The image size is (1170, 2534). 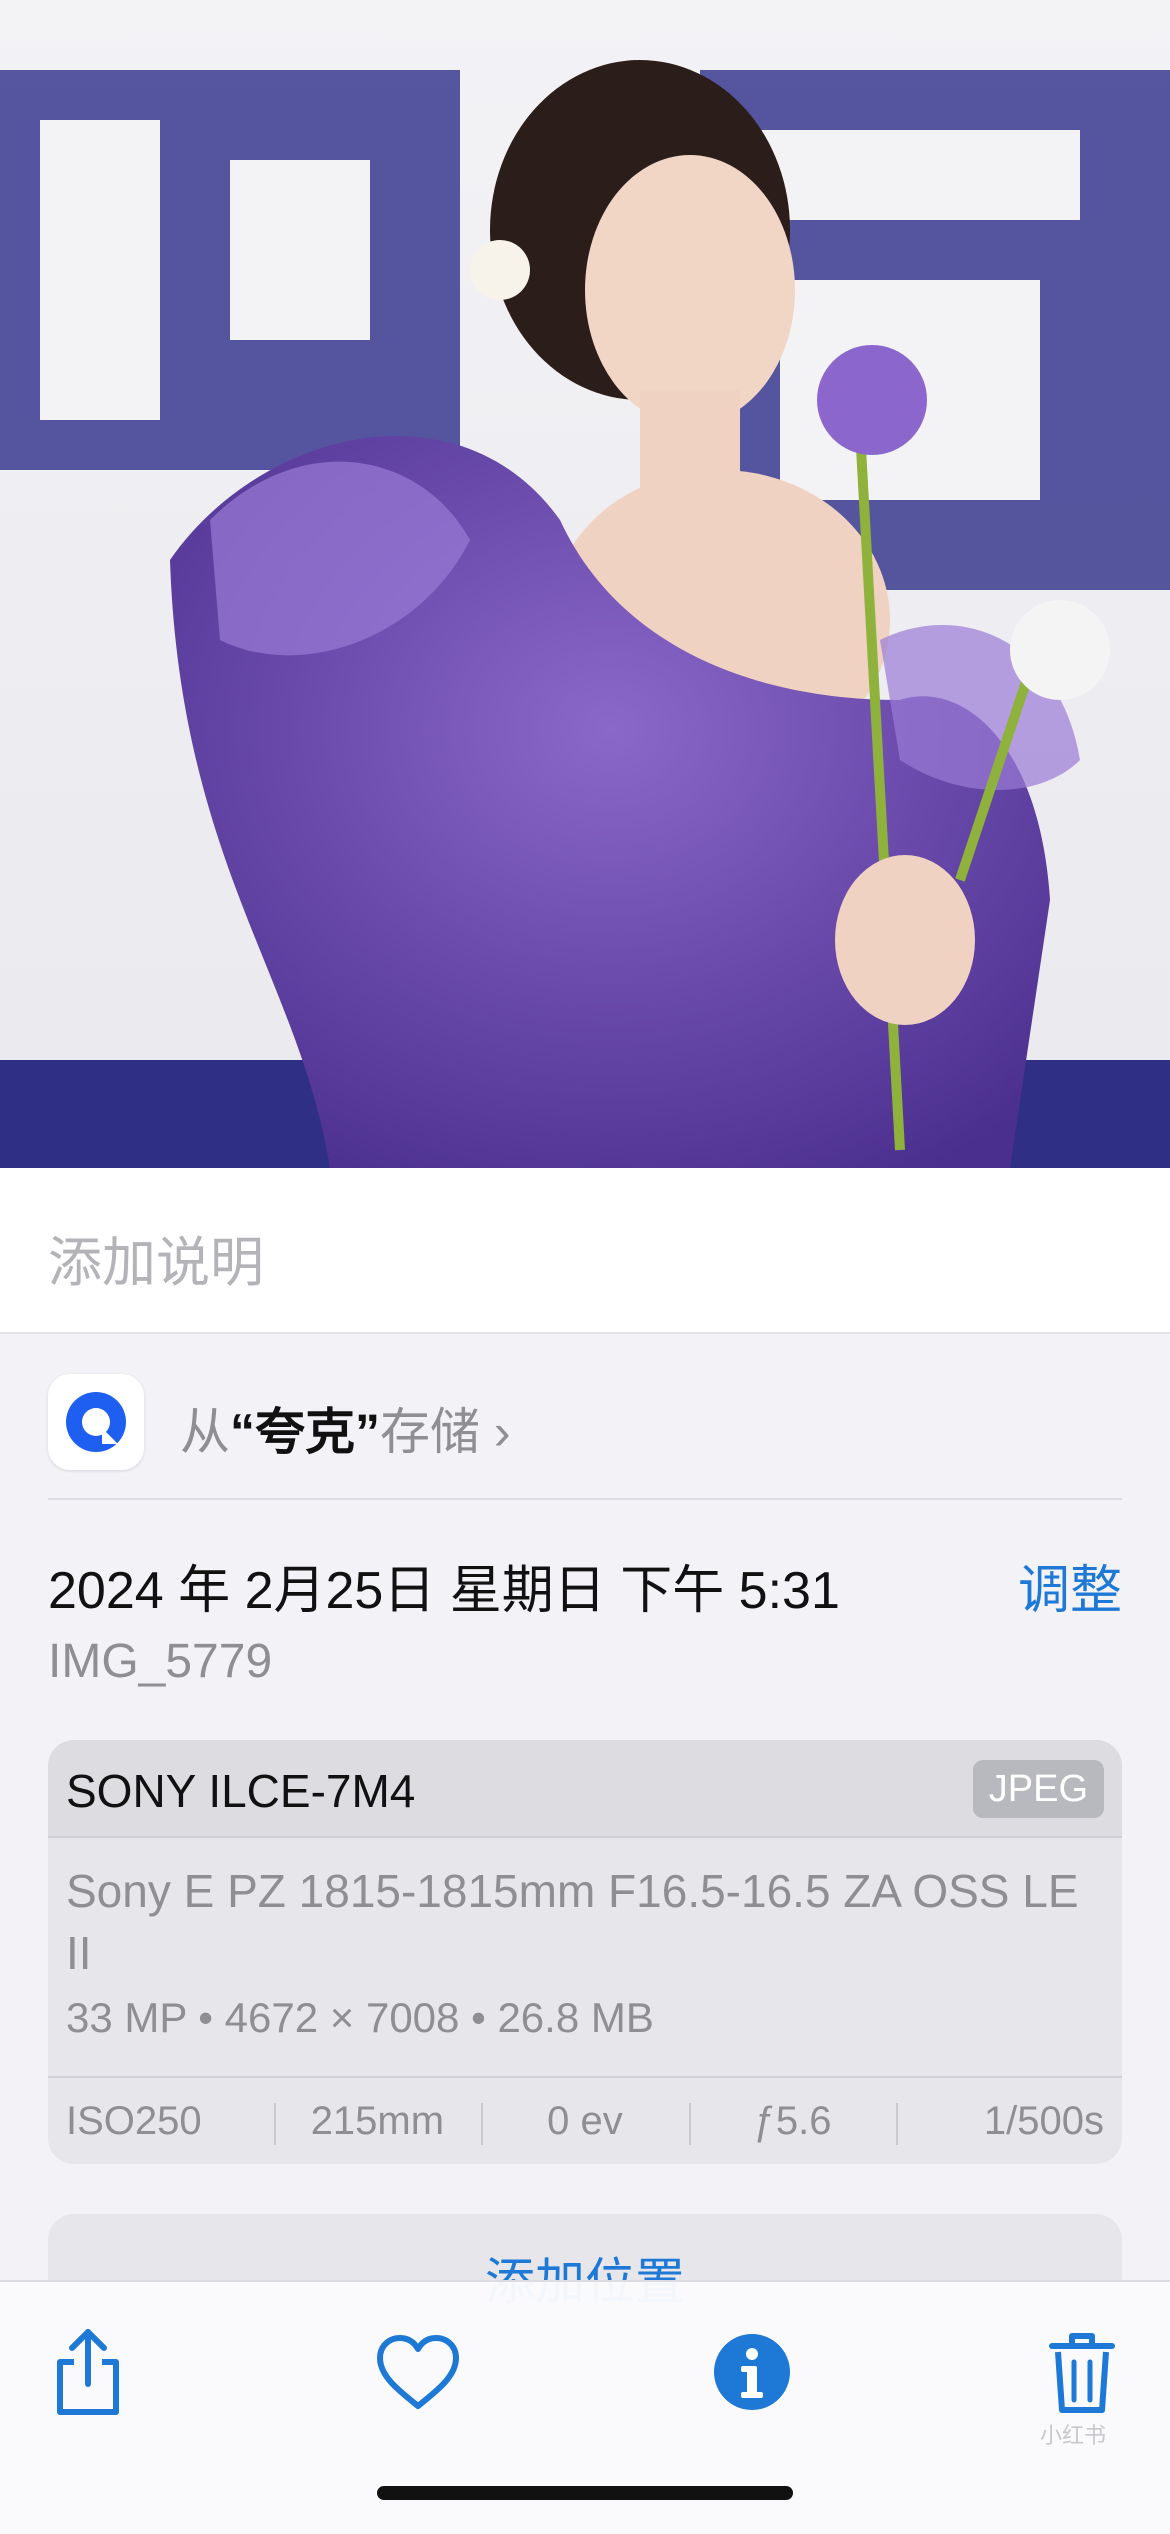 What do you see at coordinates (585, 1435) in the screenshot?
I see `source-app-row: 从“夸克”存储 ›` at bounding box center [585, 1435].